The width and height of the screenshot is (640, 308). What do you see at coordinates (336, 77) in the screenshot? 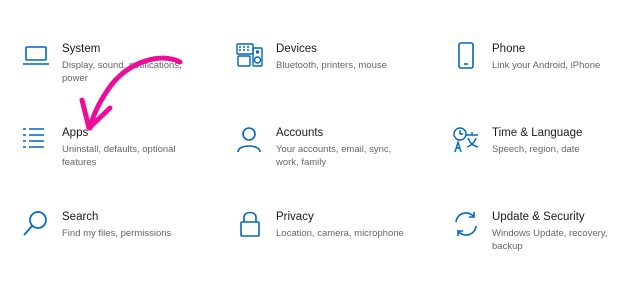
I see `tile-devices: Devices Bluetooth, printers, mouse` at bounding box center [336, 77].